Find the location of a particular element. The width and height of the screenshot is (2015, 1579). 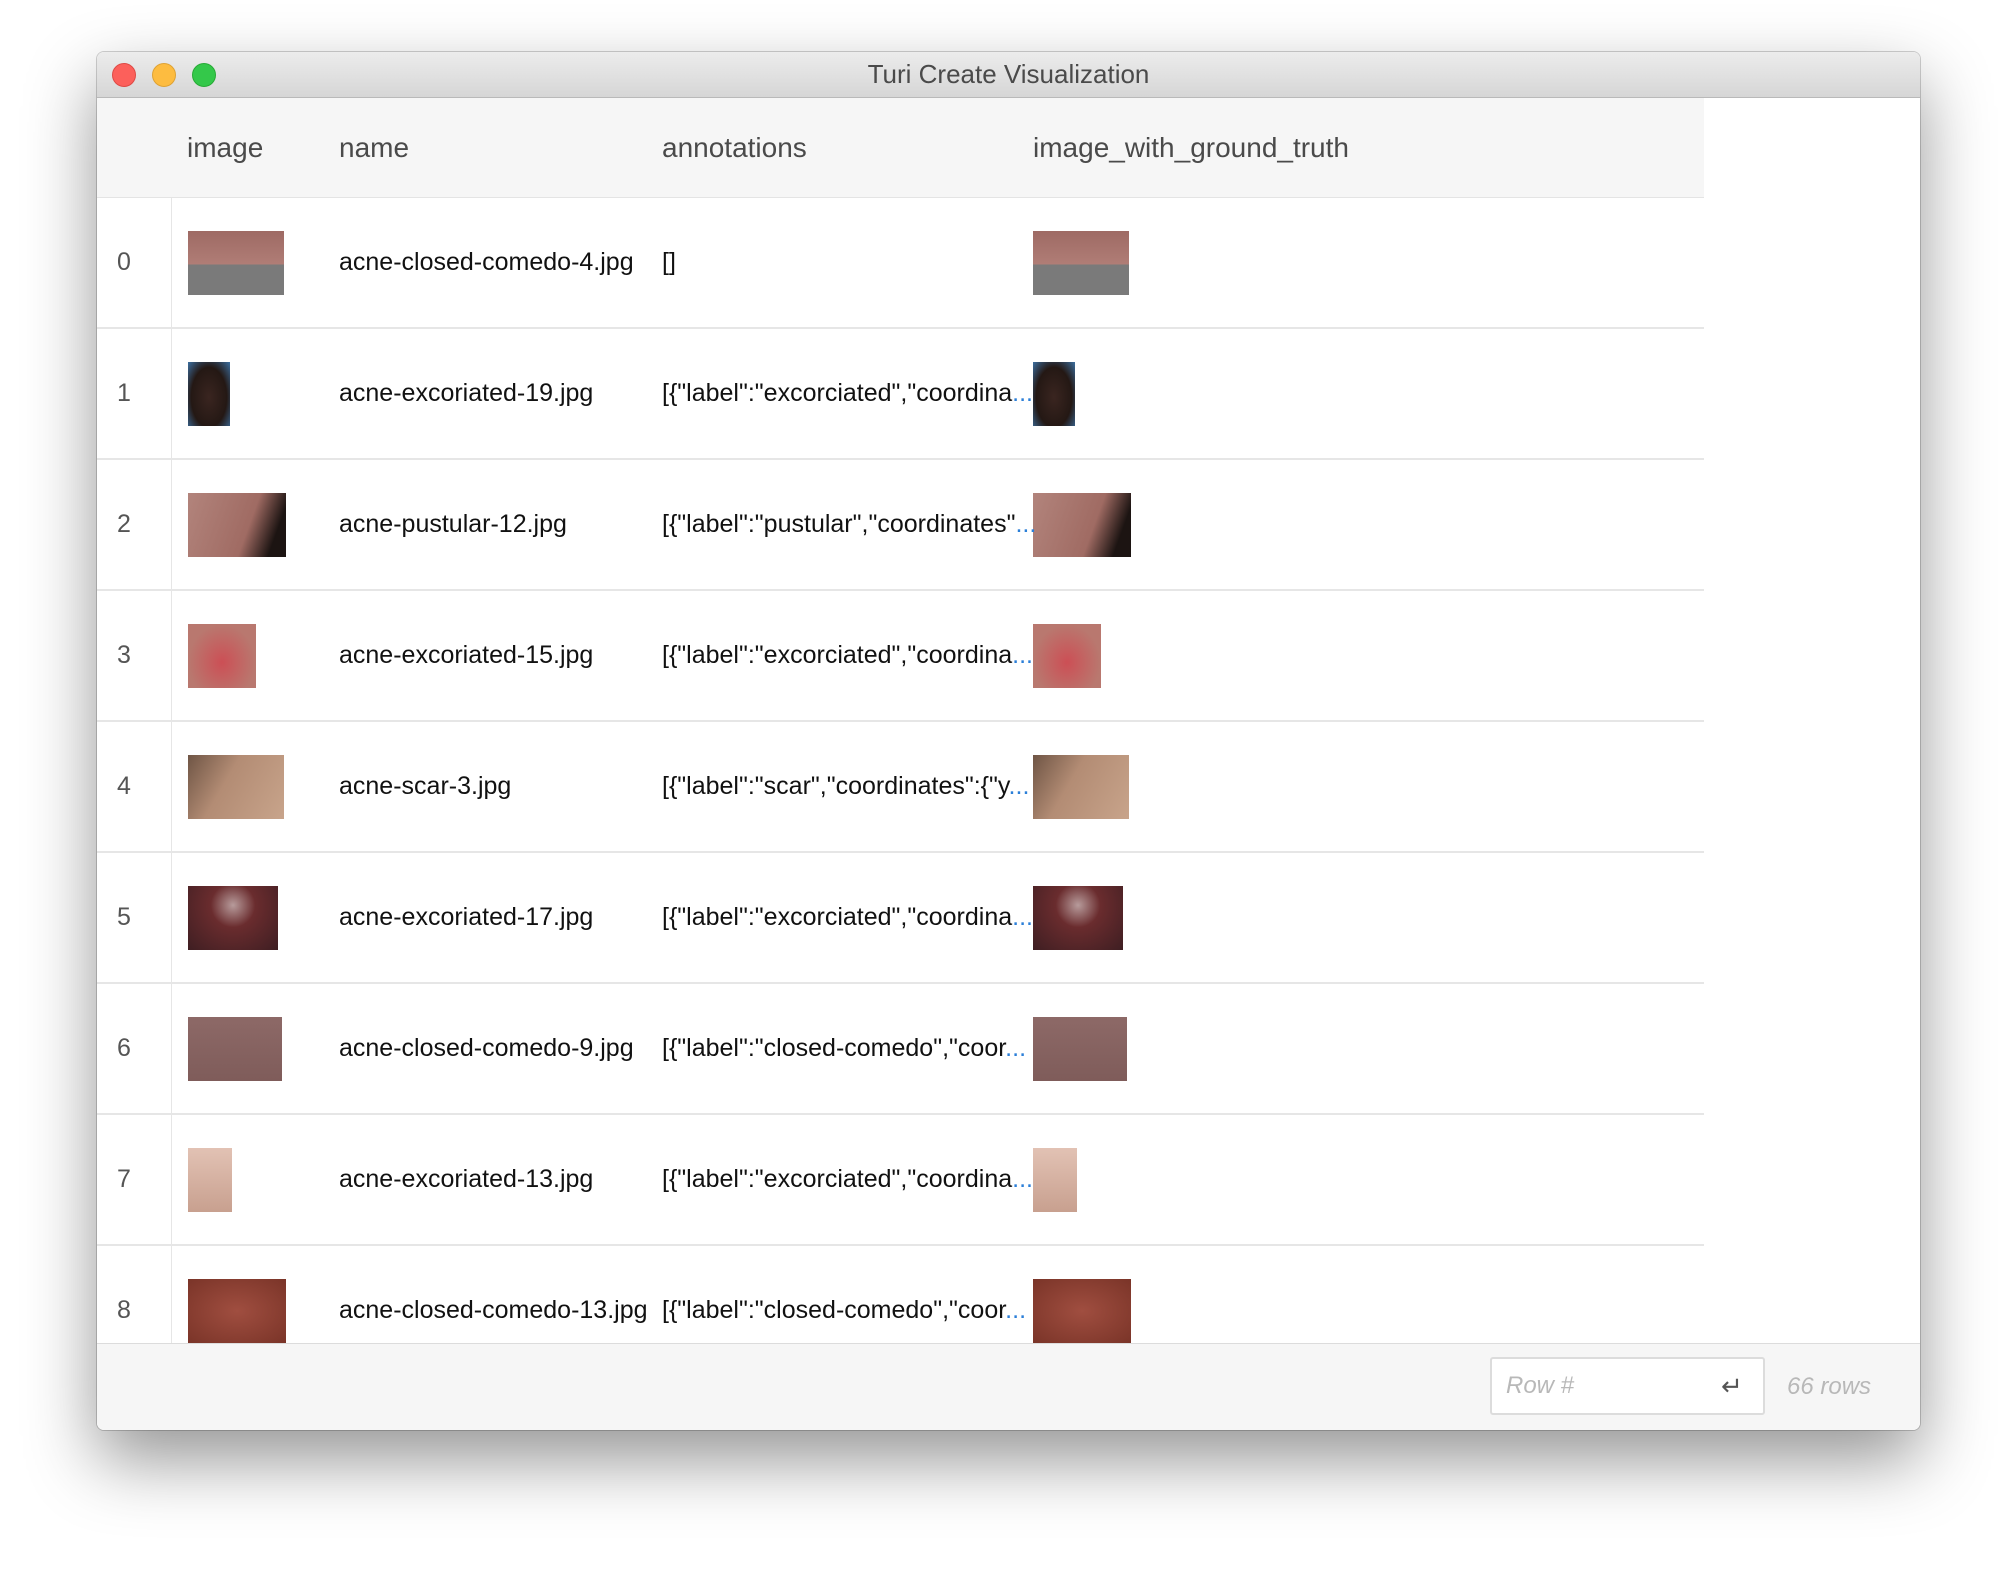

annotations-cell: [] is located at coordinates (847, 263).